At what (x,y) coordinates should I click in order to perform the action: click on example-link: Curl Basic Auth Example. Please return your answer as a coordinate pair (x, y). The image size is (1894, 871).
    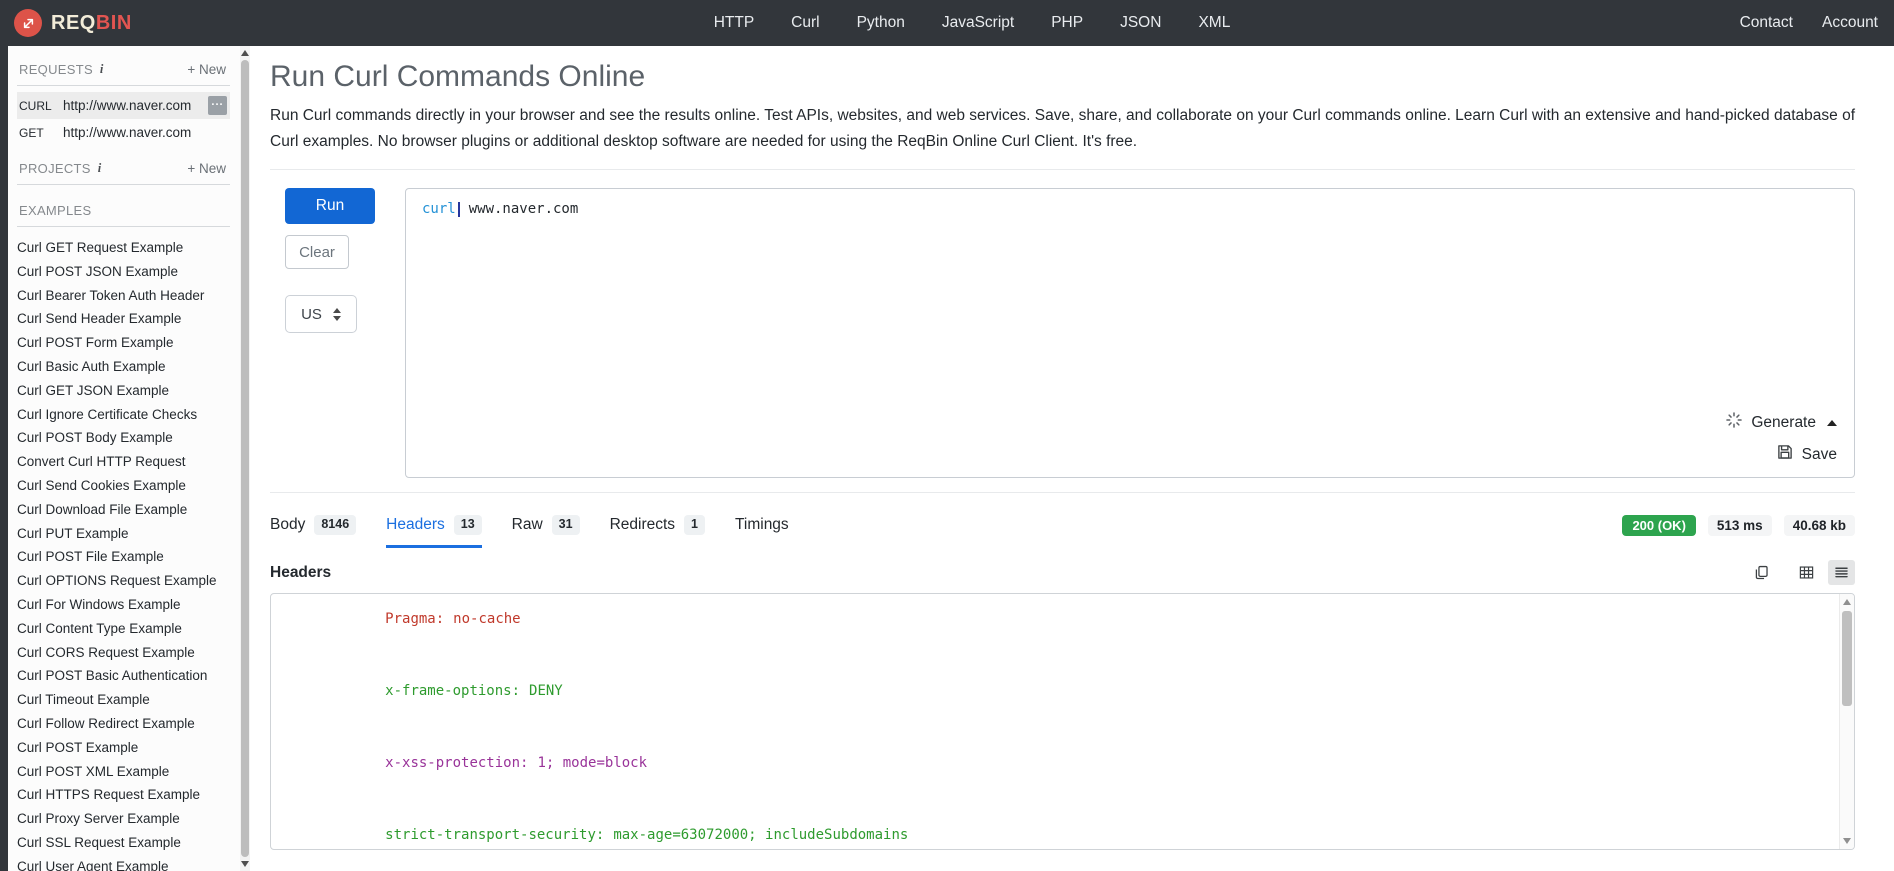
    Looking at the image, I should click on (128, 367).